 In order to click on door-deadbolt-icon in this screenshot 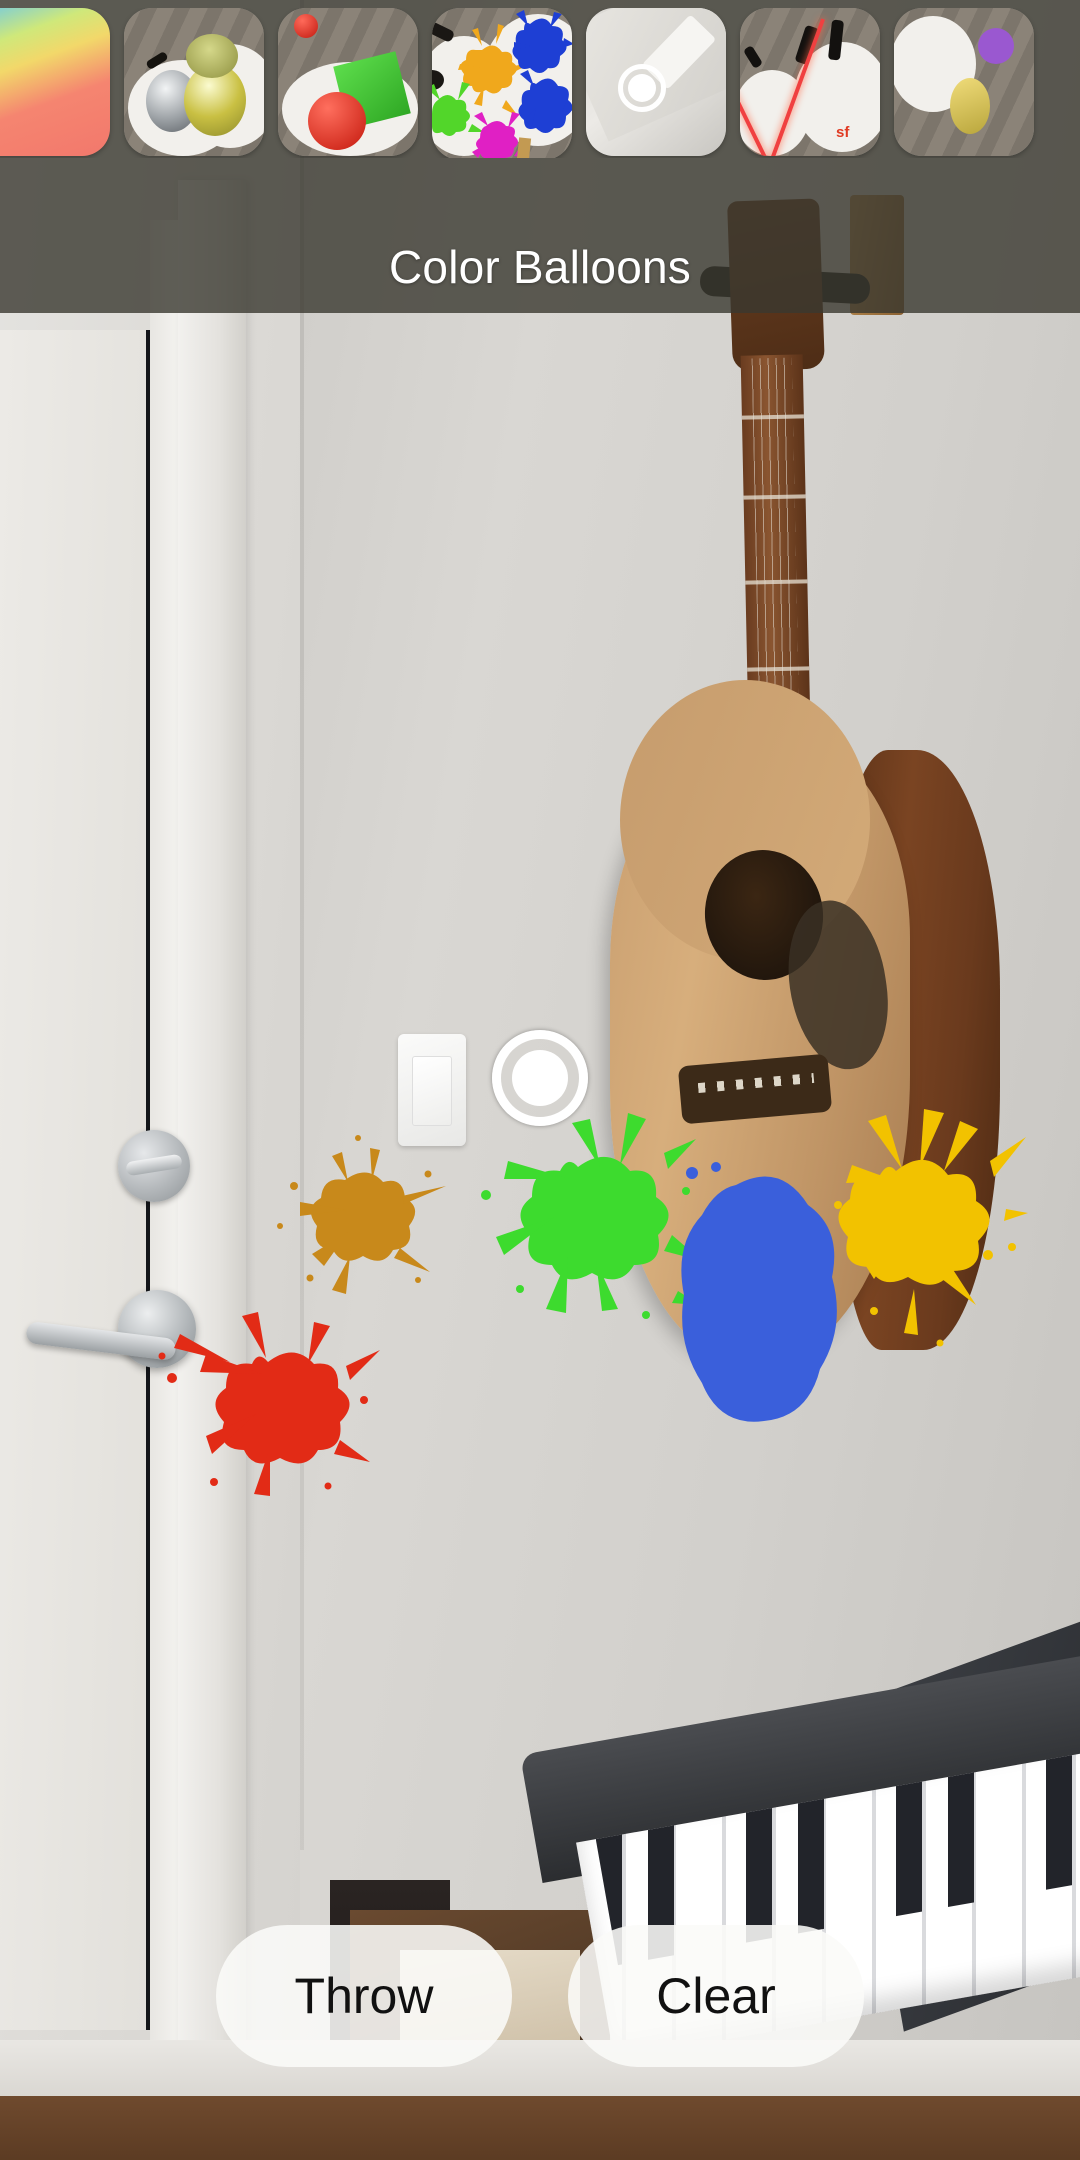, I will do `click(154, 1166)`.